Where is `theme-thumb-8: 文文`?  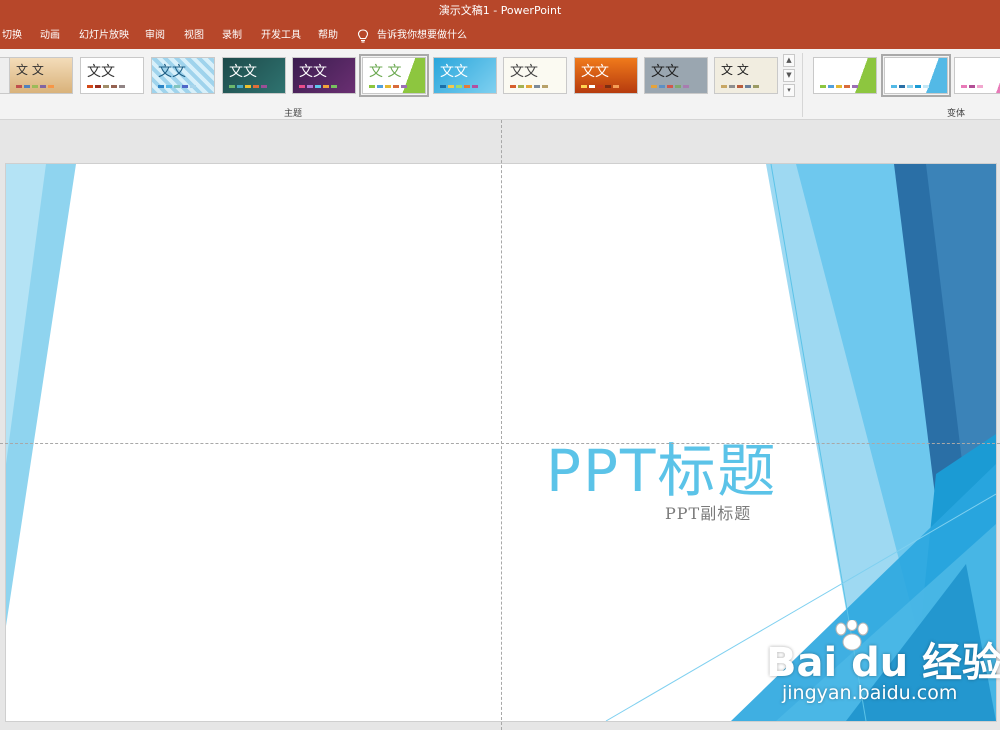
theme-thumb-8: 文文 is located at coordinates (535, 75).